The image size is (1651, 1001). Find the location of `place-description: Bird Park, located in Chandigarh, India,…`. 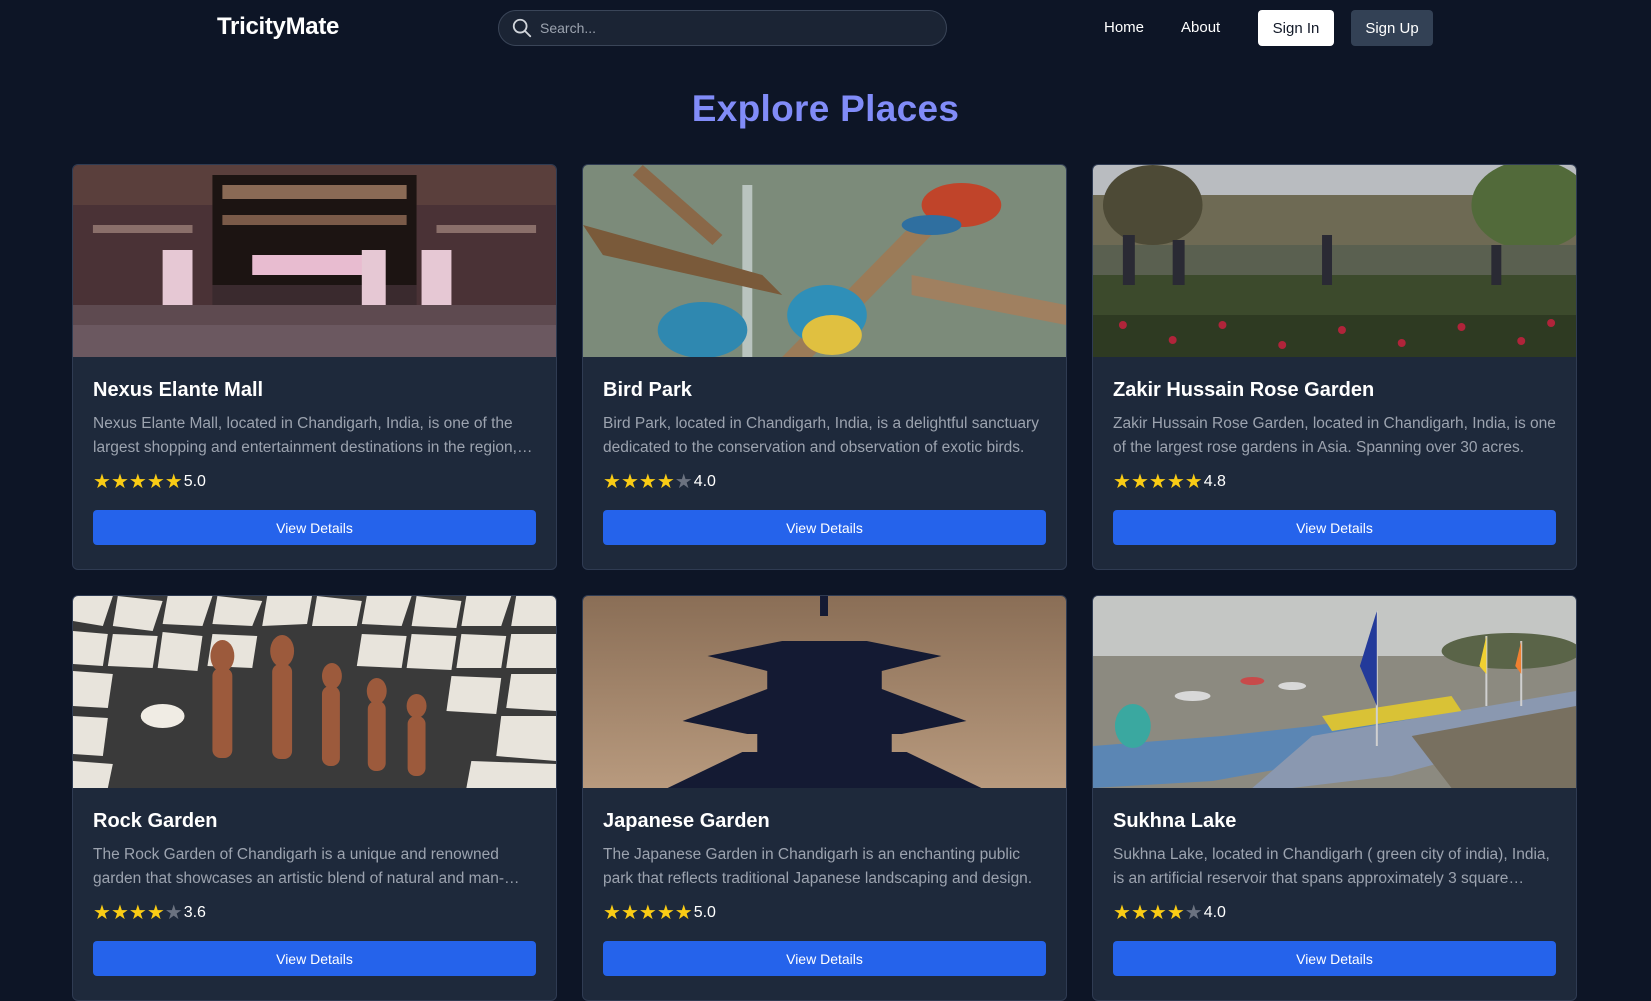

place-description: Bird Park, located in Chandigarh, India,… is located at coordinates (821, 435).